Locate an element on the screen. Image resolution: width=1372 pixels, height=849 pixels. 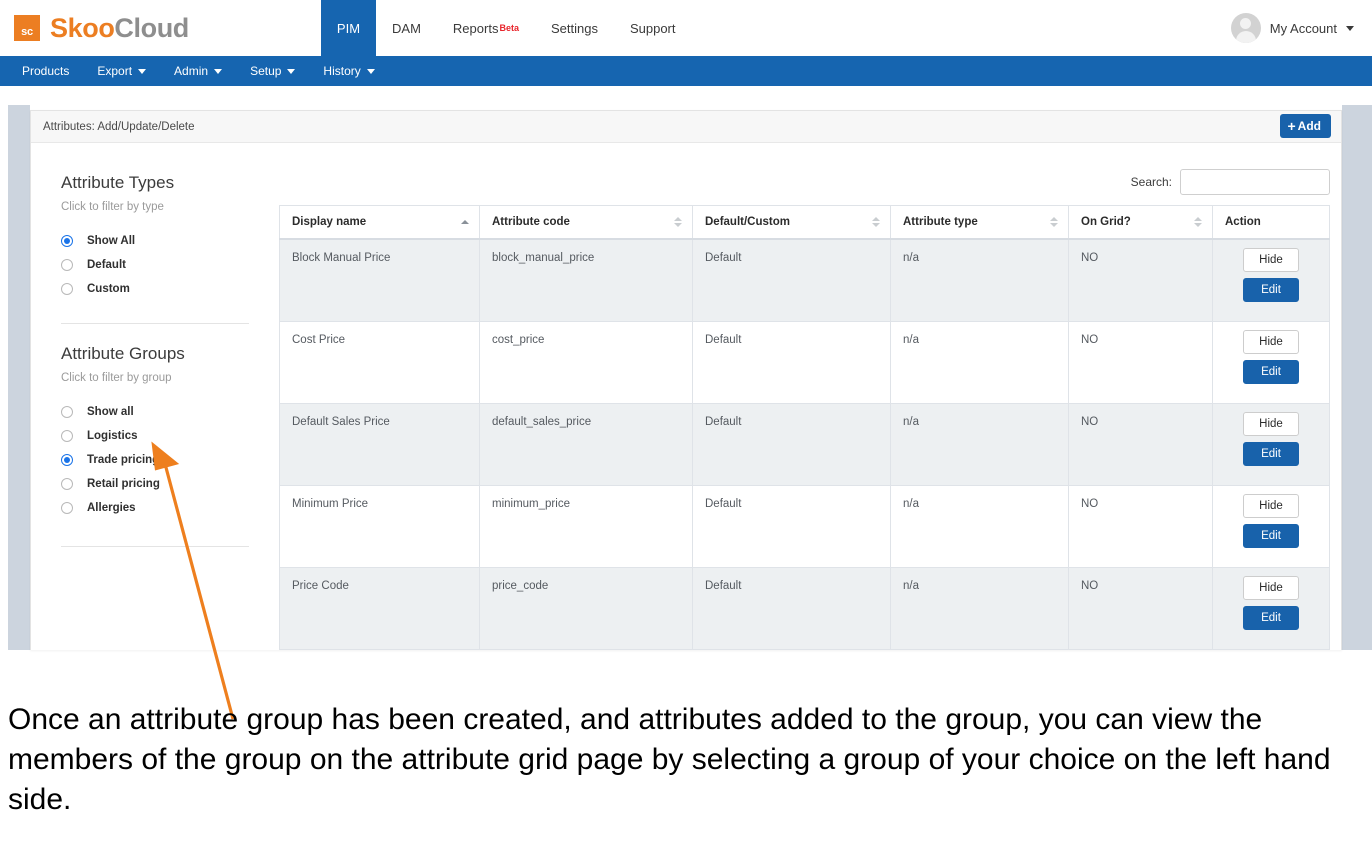
tab-settings: Settings is located at coordinates (574, 28).